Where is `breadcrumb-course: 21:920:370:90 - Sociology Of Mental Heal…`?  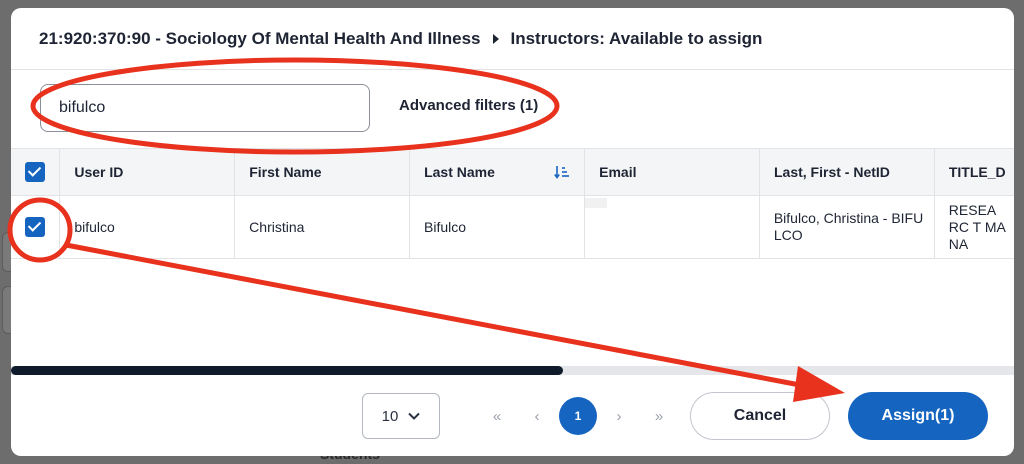 breadcrumb-course: 21:920:370:90 - Sociology Of Mental Heal… is located at coordinates (260, 39).